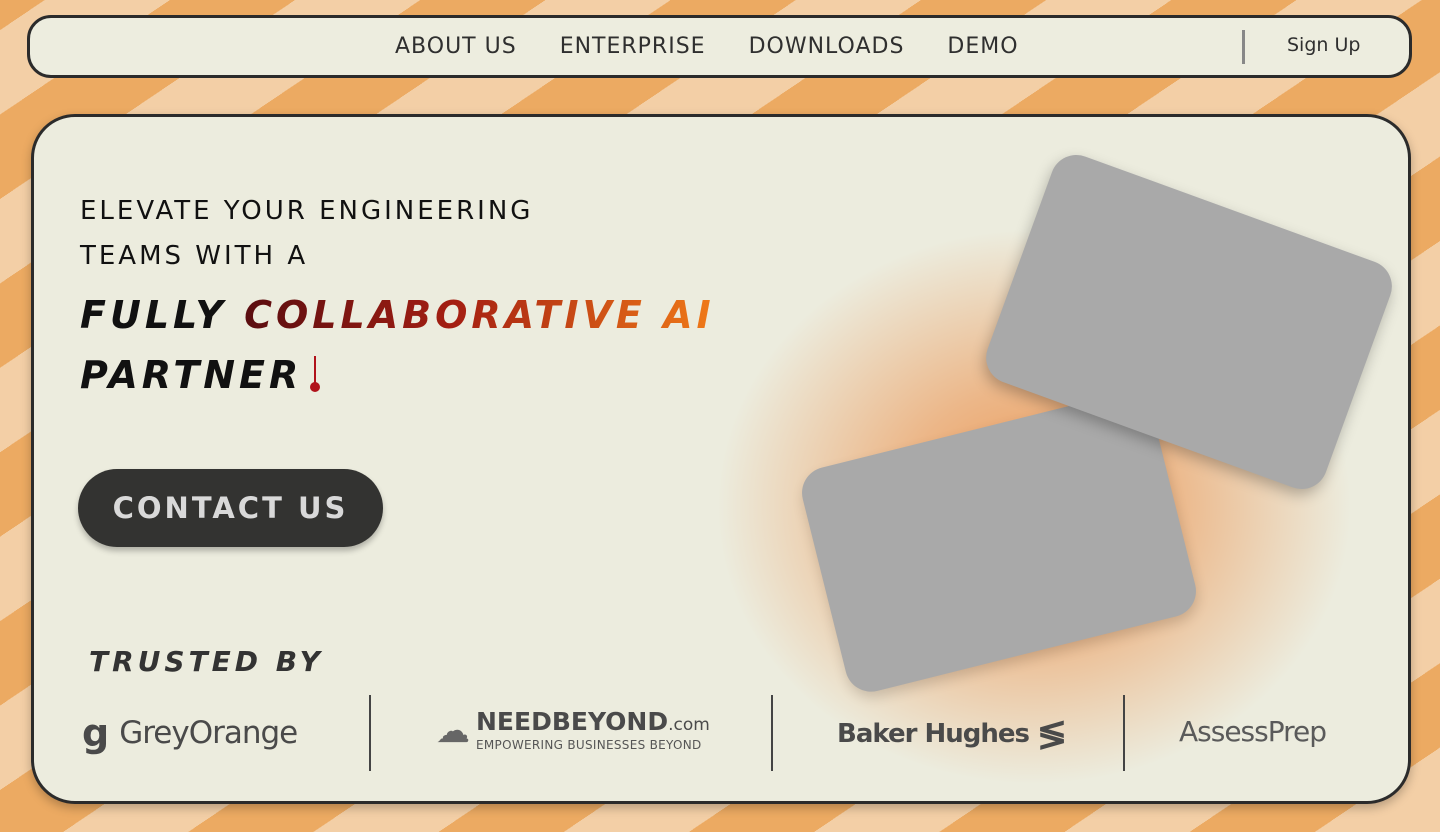  What do you see at coordinates (728, 46) in the screenshot?
I see `nav-links: ABOUT US ENTERPRISE DOWNLOADS DEMO` at bounding box center [728, 46].